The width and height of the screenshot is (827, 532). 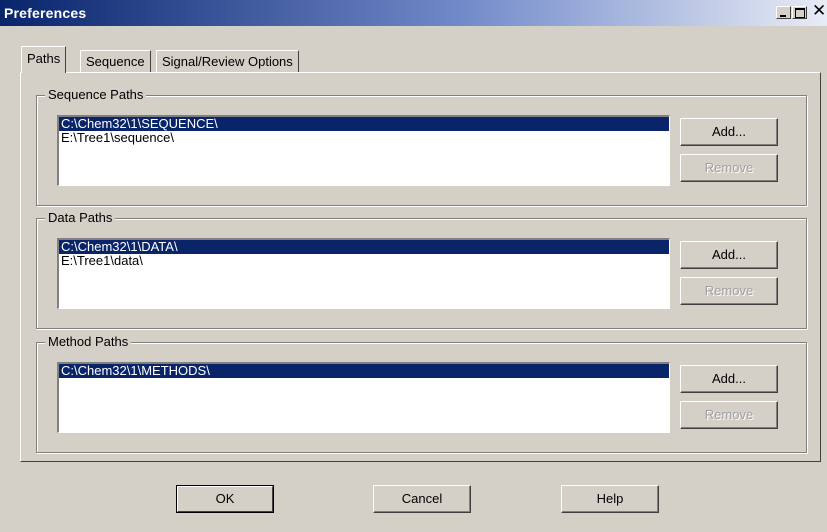 What do you see at coordinates (364, 138) in the screenshot?
I see `list-item: E:\Tree1\sequence\` at bounding box center [364, 138].